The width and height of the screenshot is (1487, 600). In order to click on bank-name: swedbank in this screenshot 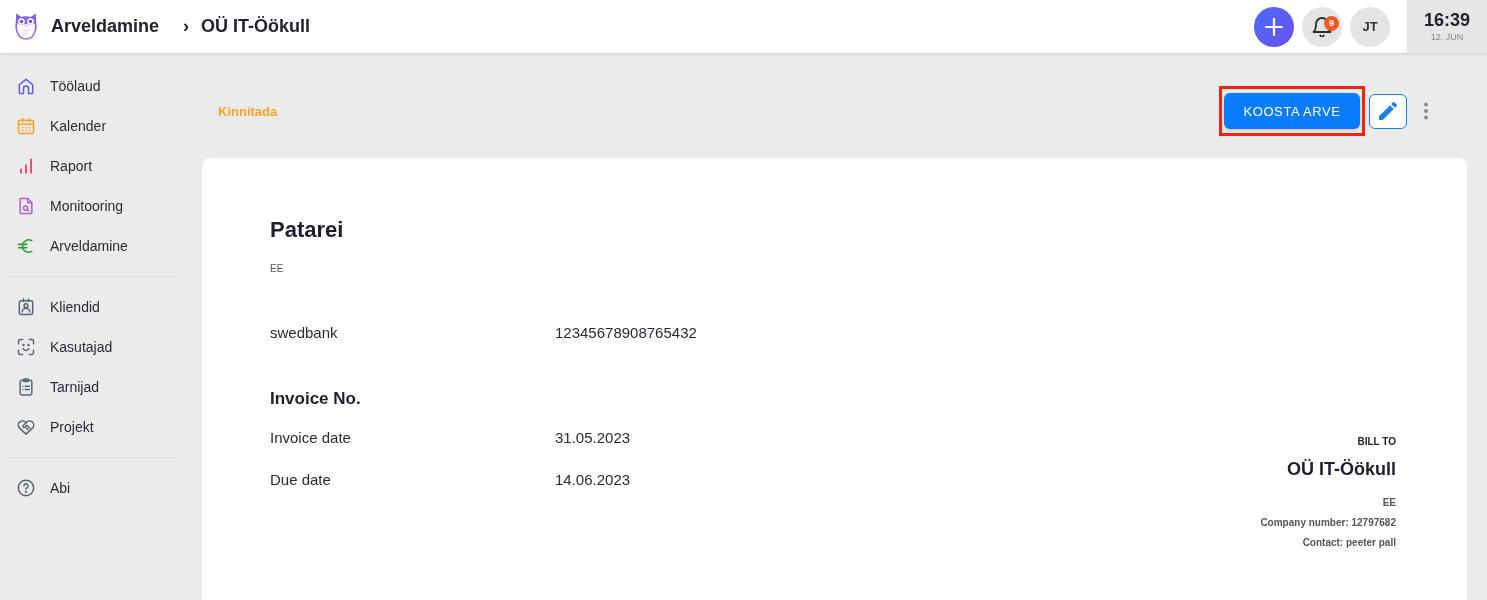, I will do `click(304, 333)`.